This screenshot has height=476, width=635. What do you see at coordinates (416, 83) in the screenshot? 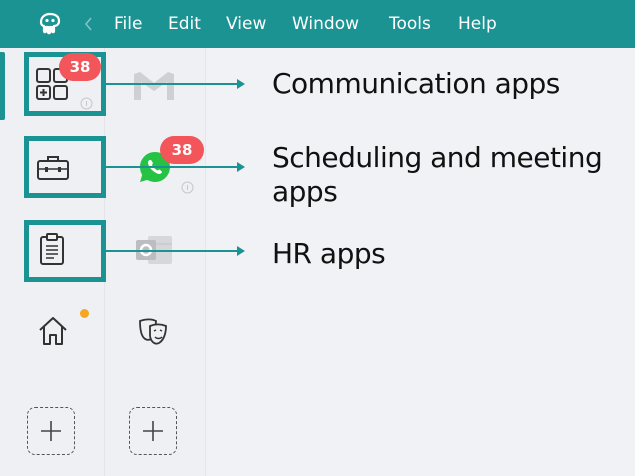
I see `annotation-communication: Communication apps` at bounding box center [416, 83].